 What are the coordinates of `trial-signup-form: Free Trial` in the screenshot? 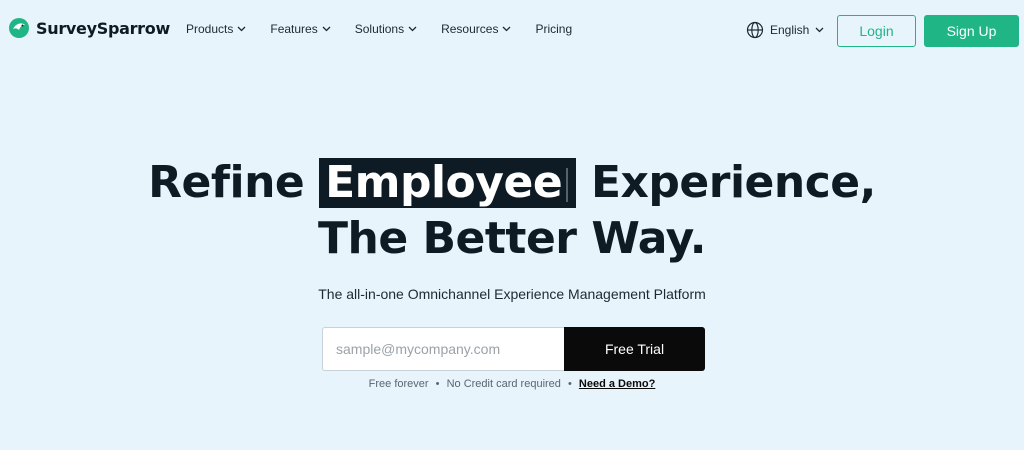 It's located at (513, 349).